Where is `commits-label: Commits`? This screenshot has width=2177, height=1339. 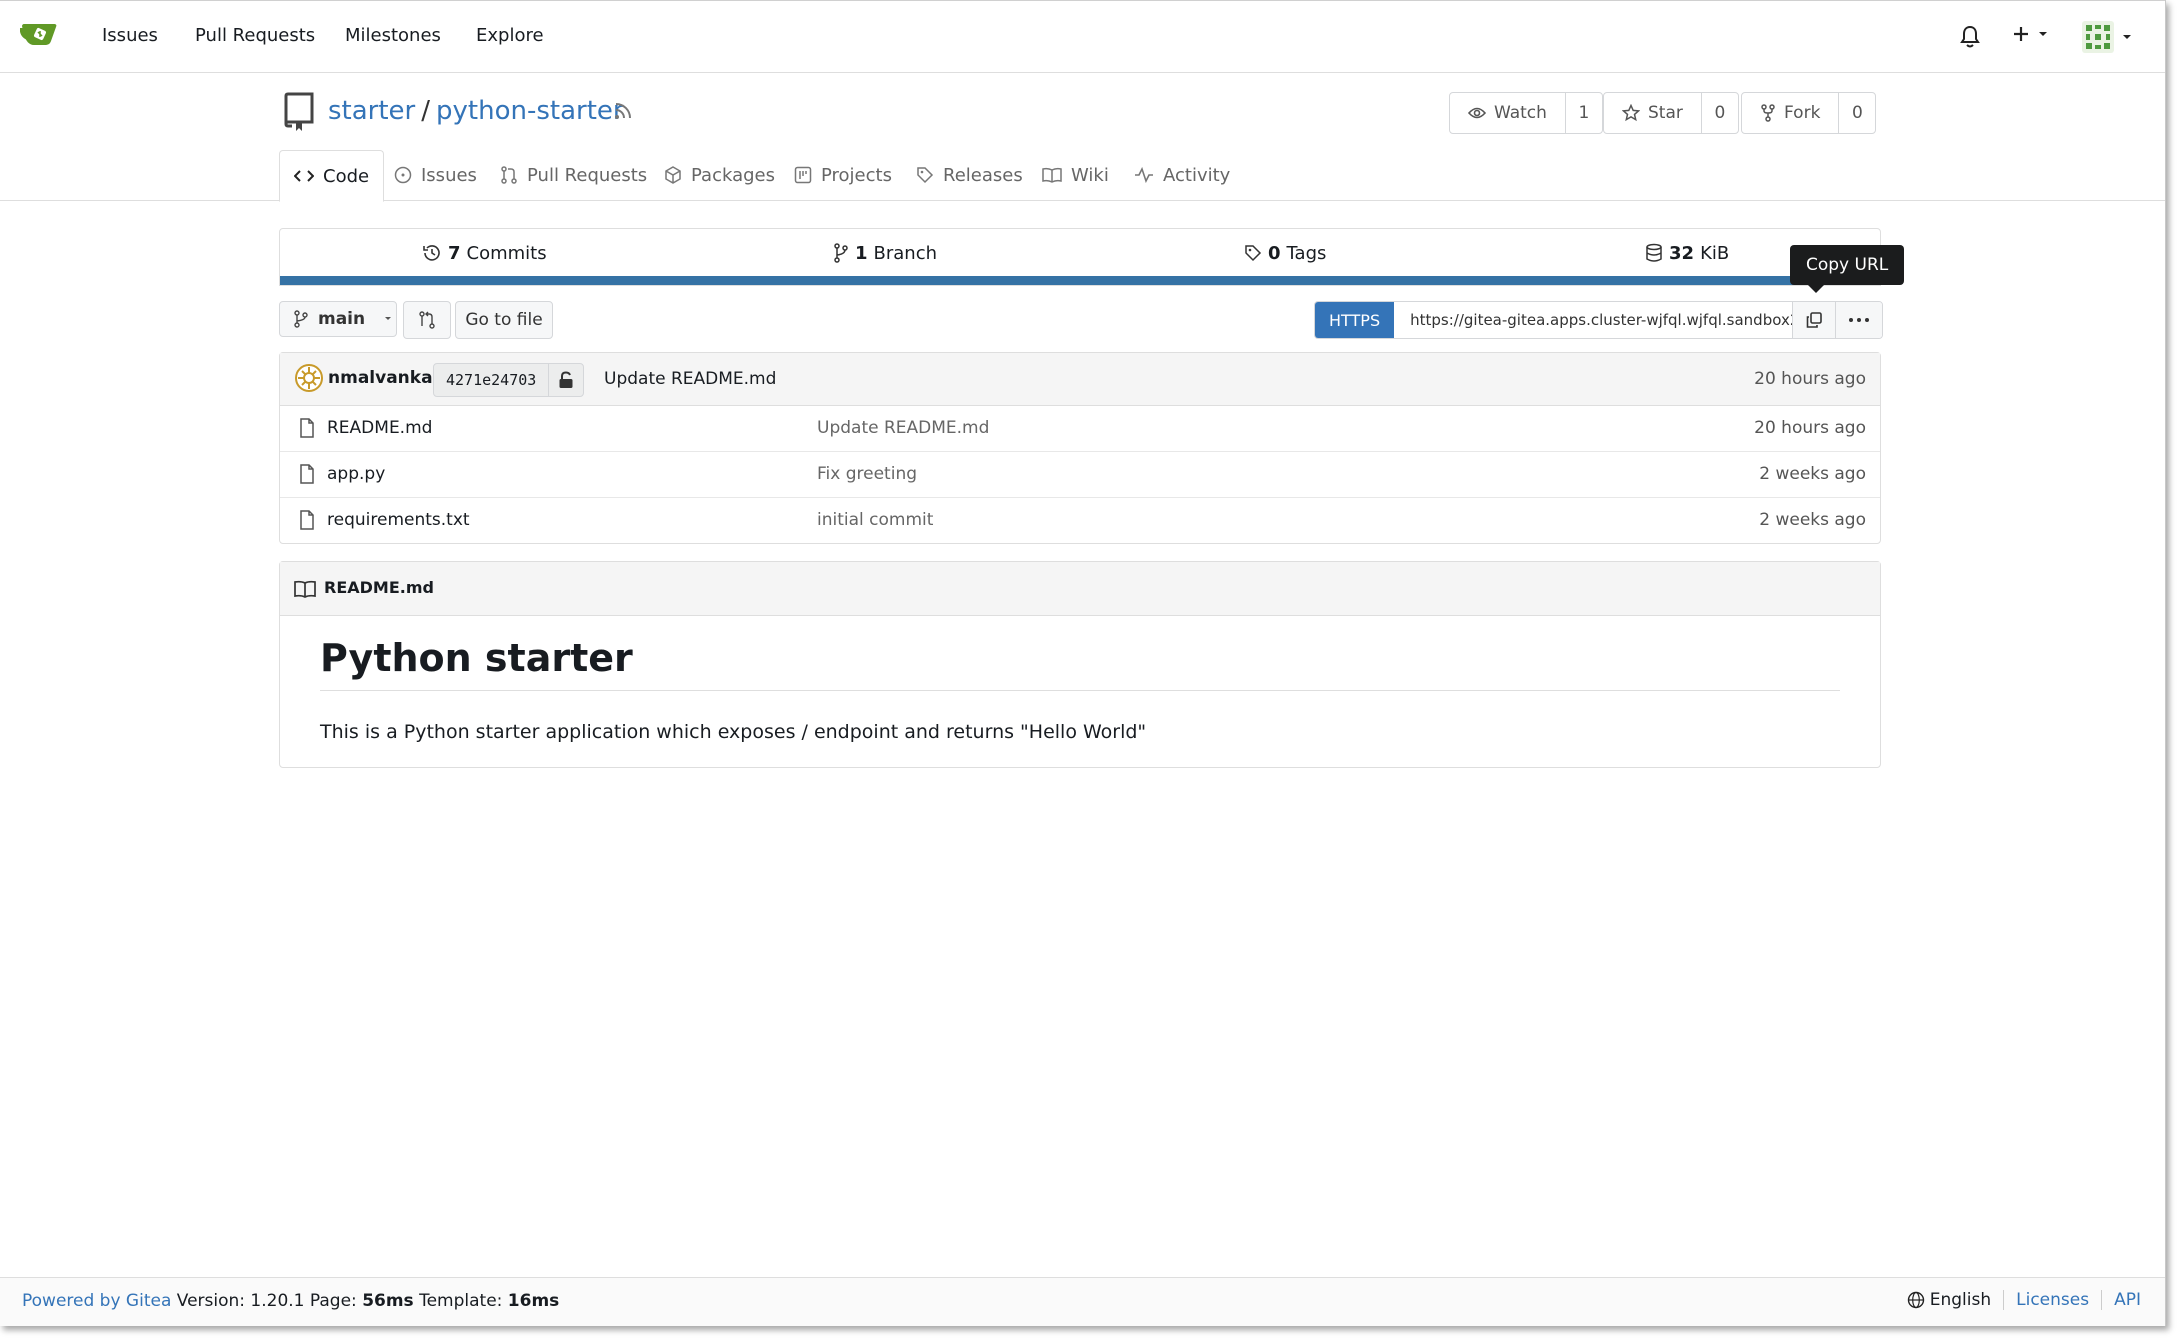 commits-label: Commits is located at coordinates (506, 253).